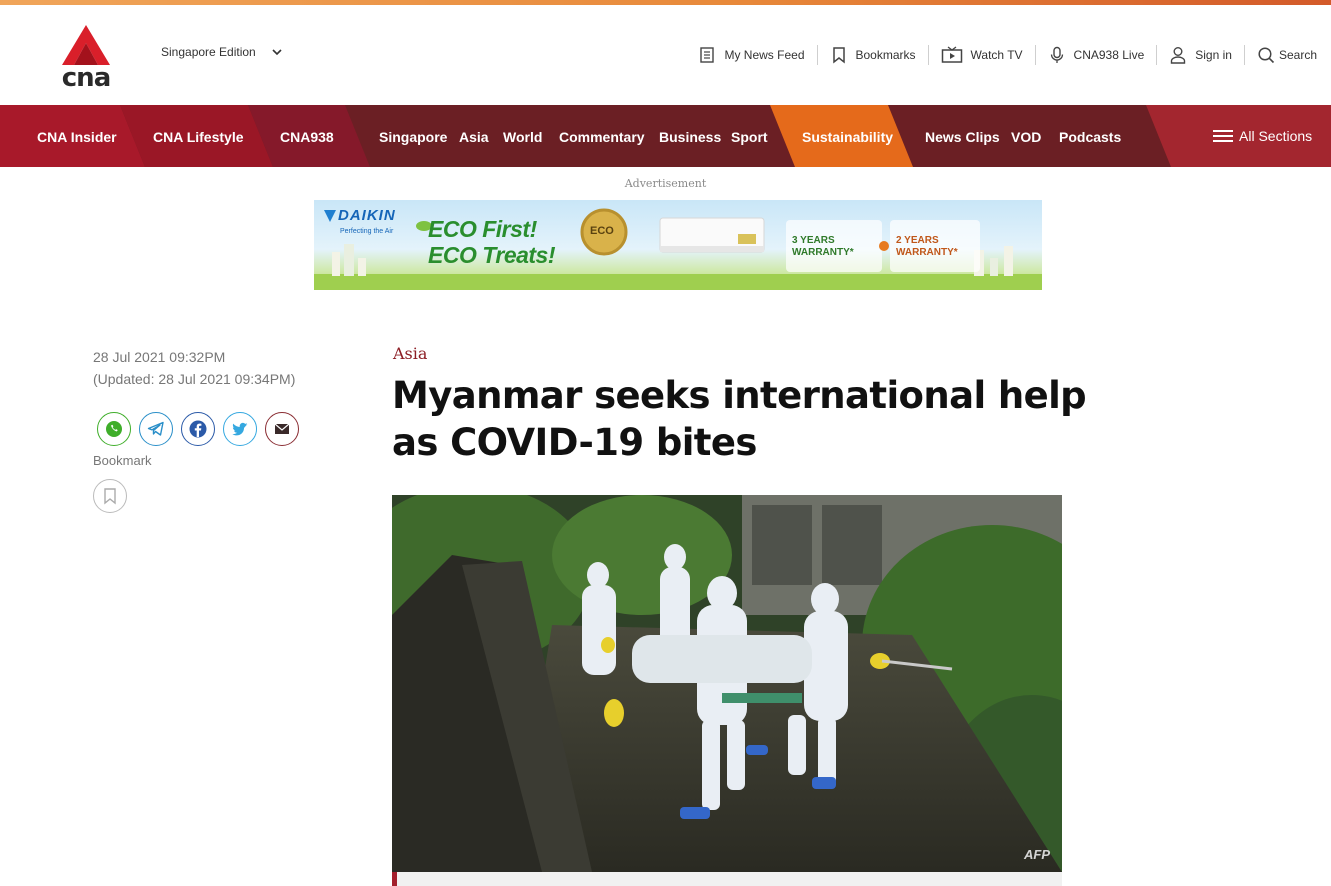 This screenshot has height=886, width=1331. What do you see at coordinates (1037, 854) in the screenshot?
I see `image-credit: AFP` at bounding box center [1037, 854].